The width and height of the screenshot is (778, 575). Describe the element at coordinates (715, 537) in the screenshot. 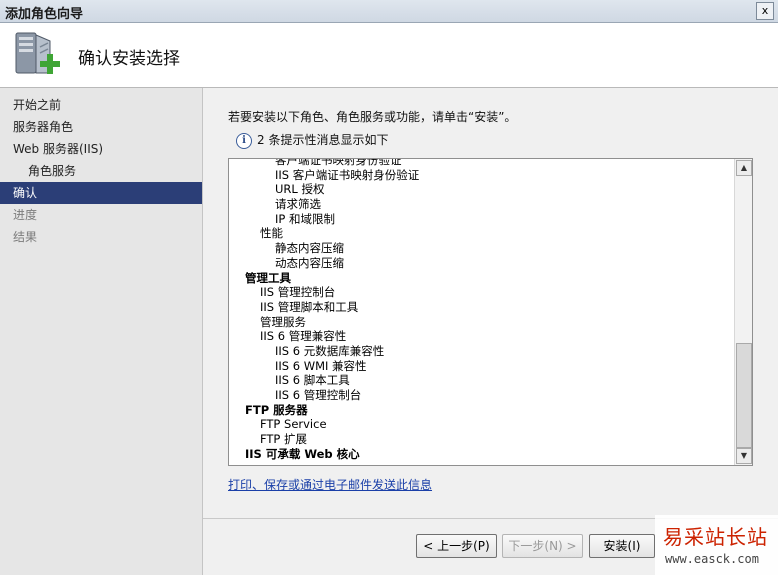

I see `watermark-title: 易采站长站` at that location.